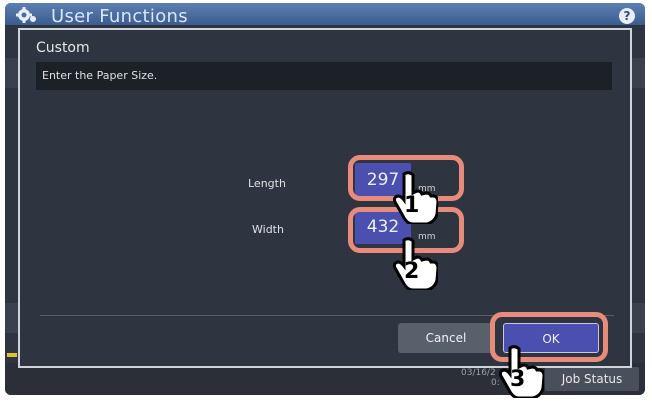  What do you see at coordinates (446, 338) in the screenshot?
I see `cancel-button: Cancel` at bounding box center [446, 338].